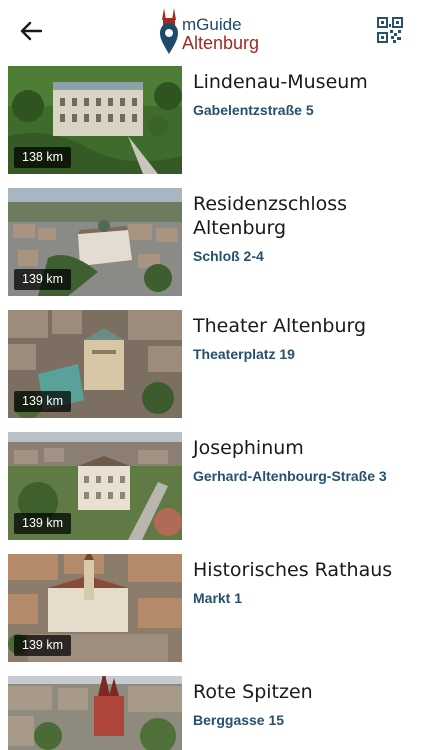 Image resolution: width=422 pixels, height=750 pixels. I want to click on logo-text-top: mGuide, so click(212, 24).